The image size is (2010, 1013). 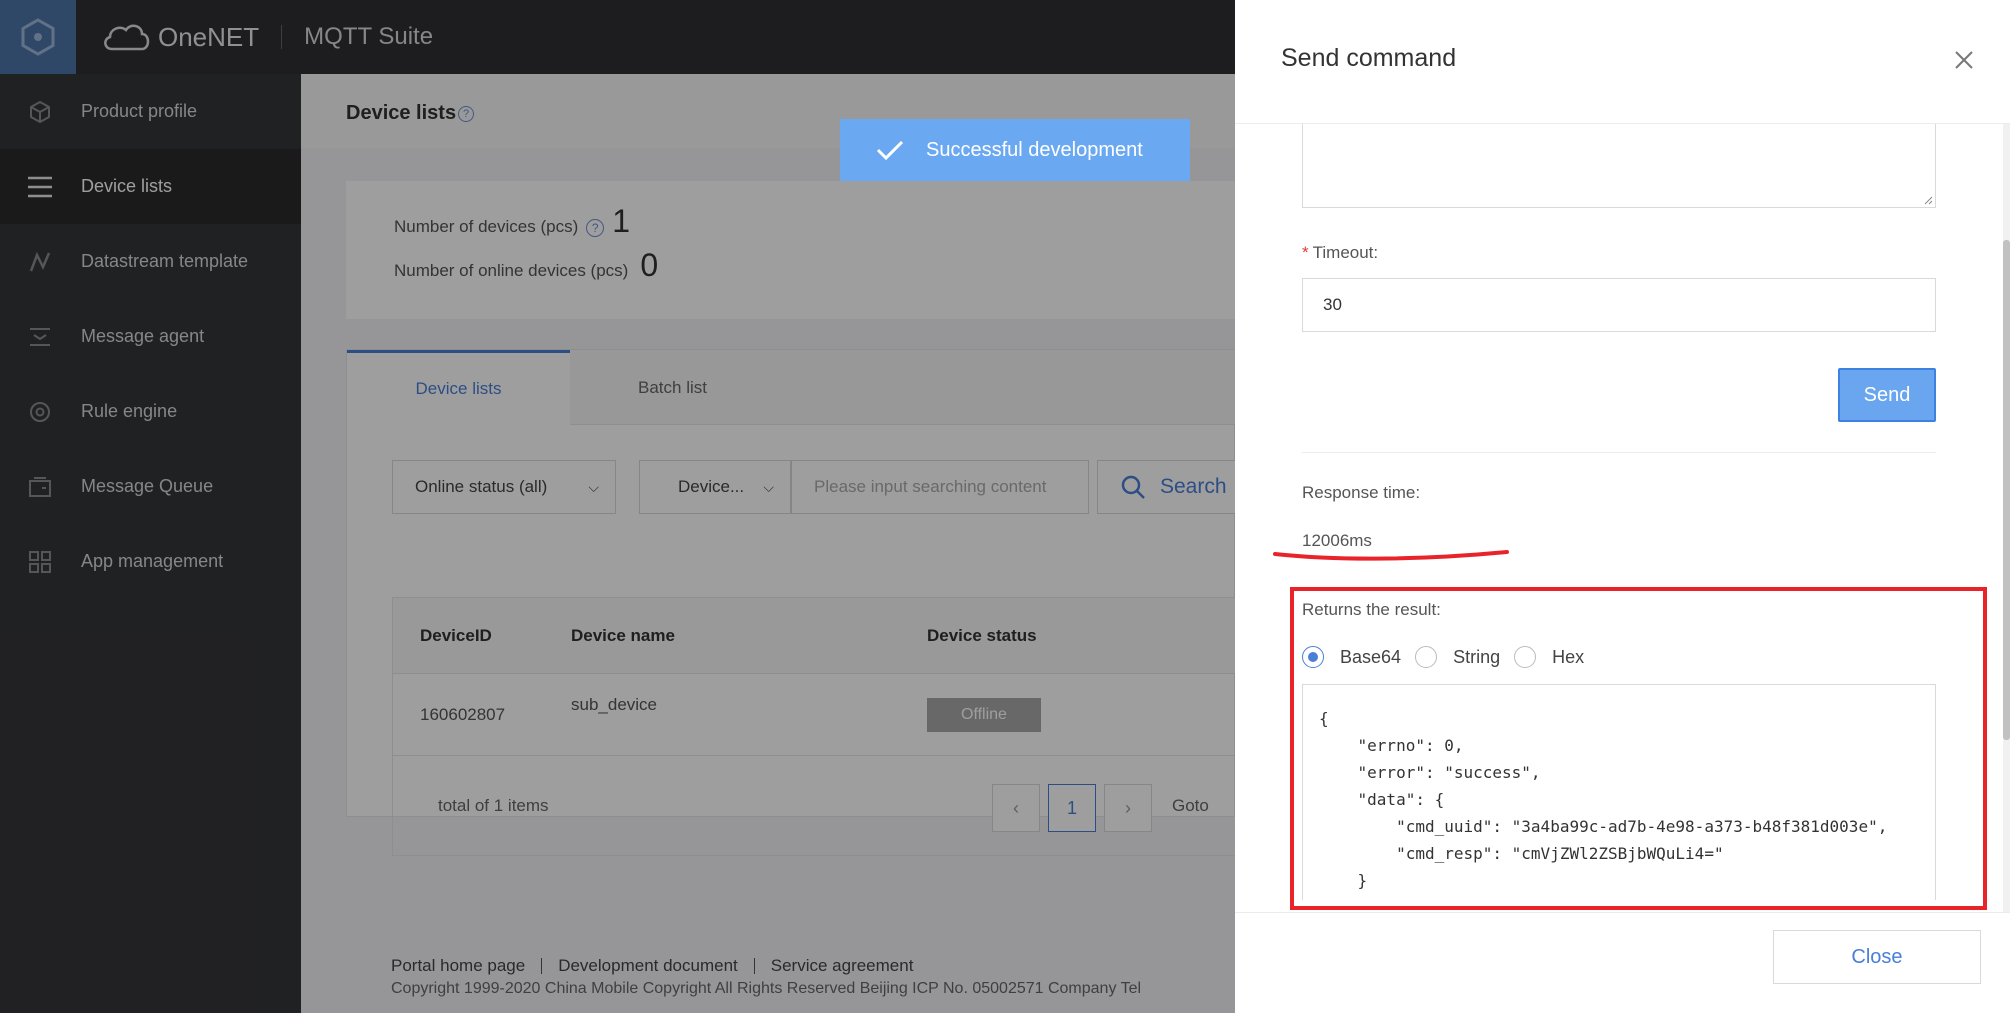 What do you see at coordinates (890, 150) in the screenshot?
I see `check-icon` at bounding box center [890, 150].